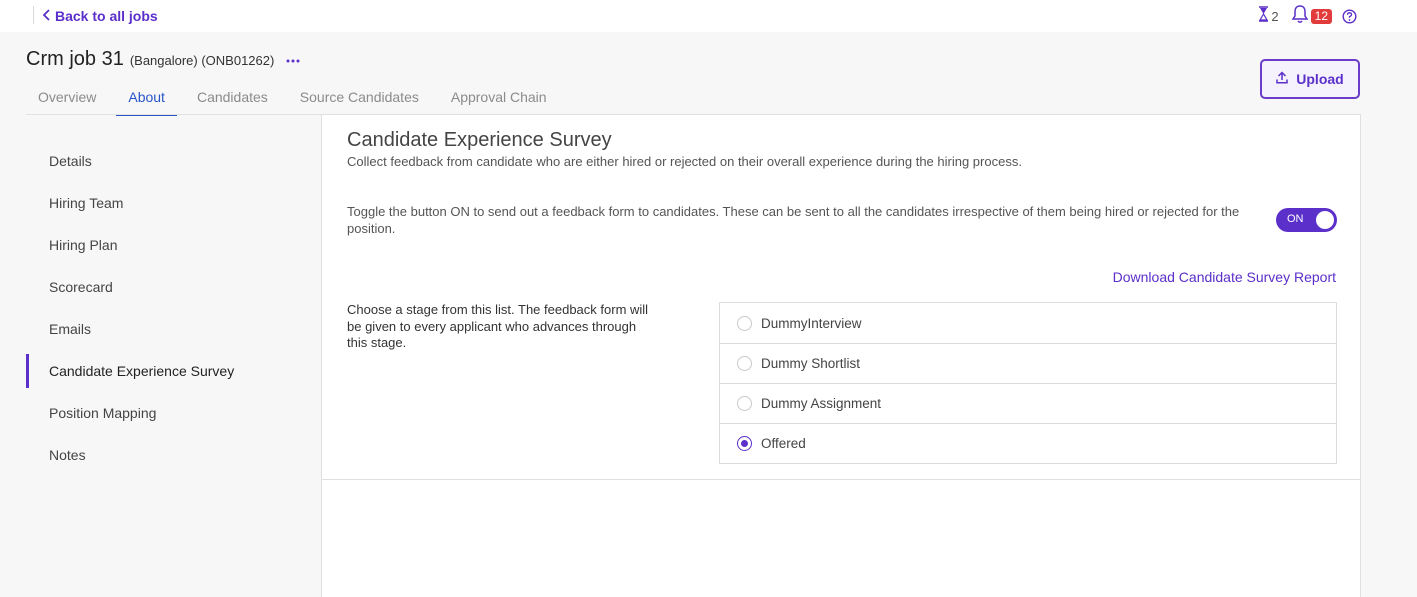 The image size is (1417, 597). What do you see at coordinates (1320, 79) in the screenshot?
I see `upload-label: Upload` at bounding box center [1320, 79].